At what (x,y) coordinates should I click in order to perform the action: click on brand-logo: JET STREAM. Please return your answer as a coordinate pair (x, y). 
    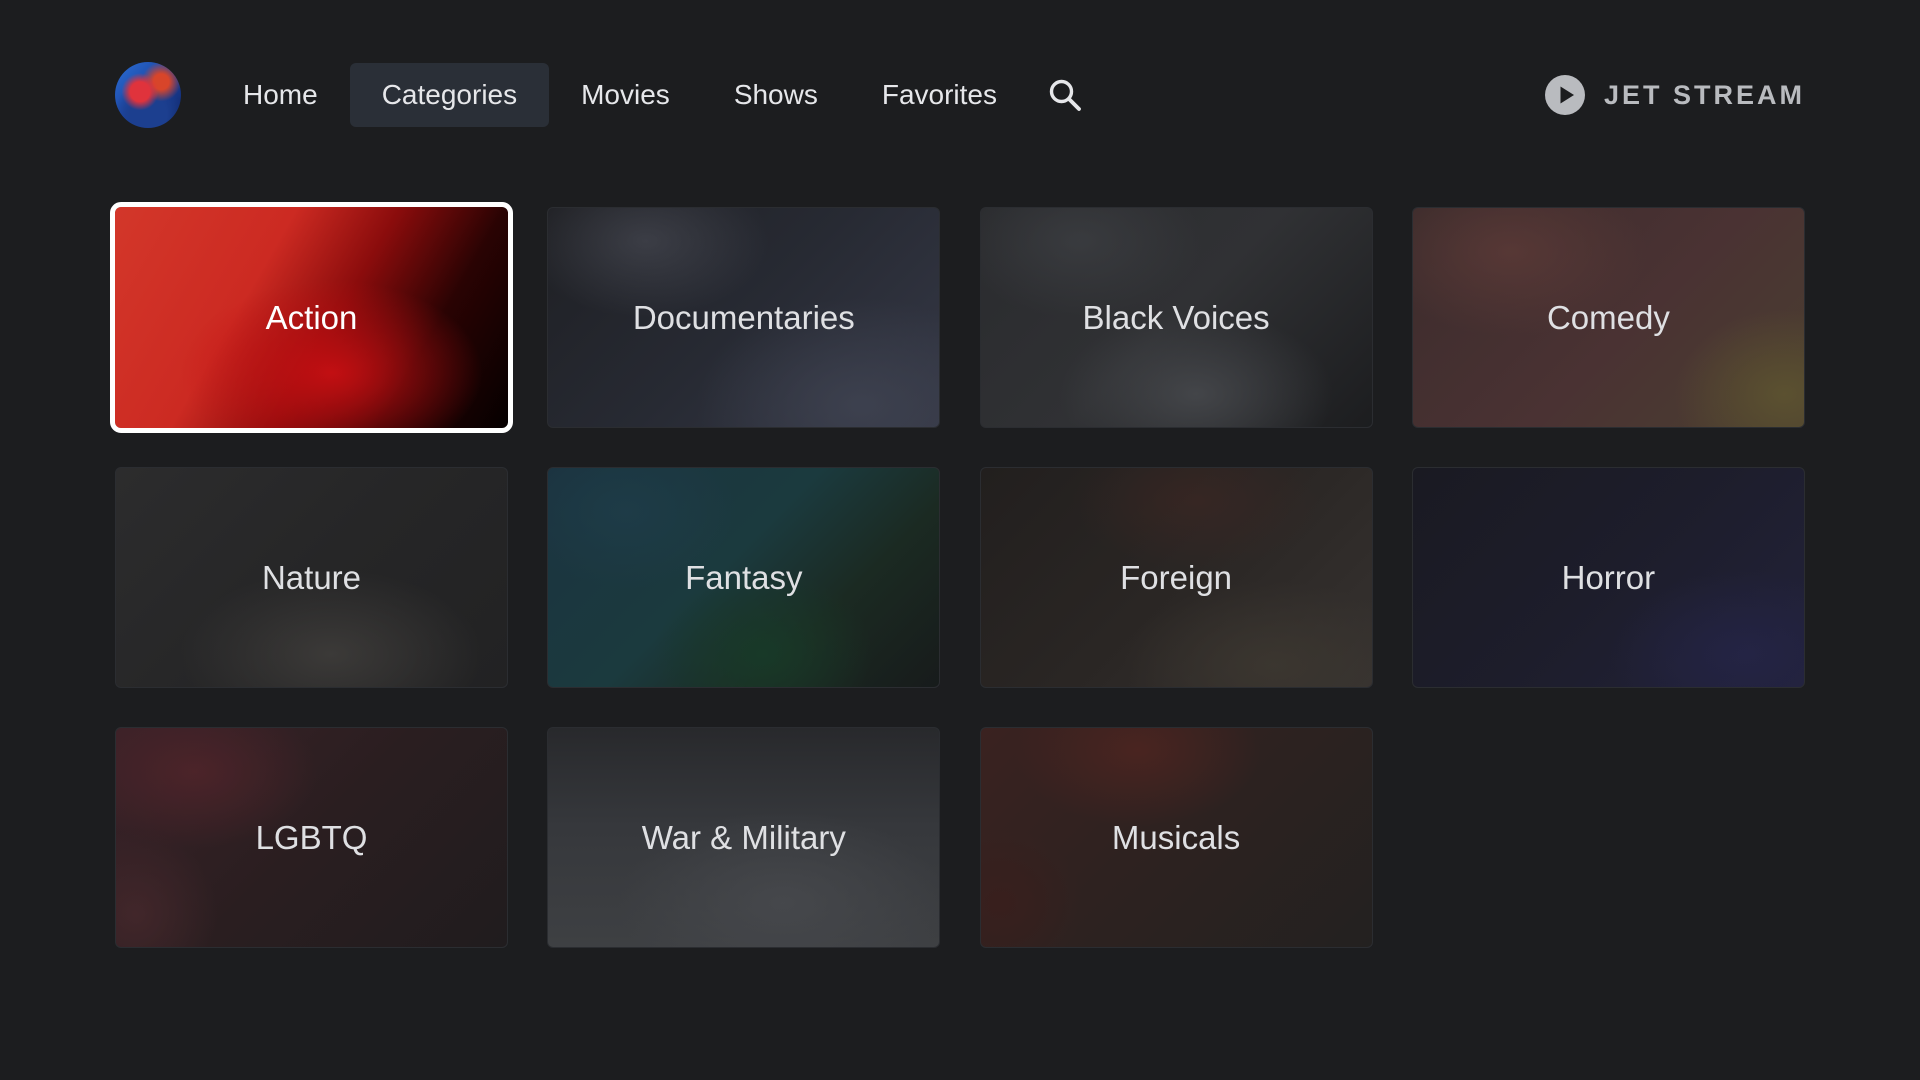
    Looking at the image, I should click on (1674, 95).